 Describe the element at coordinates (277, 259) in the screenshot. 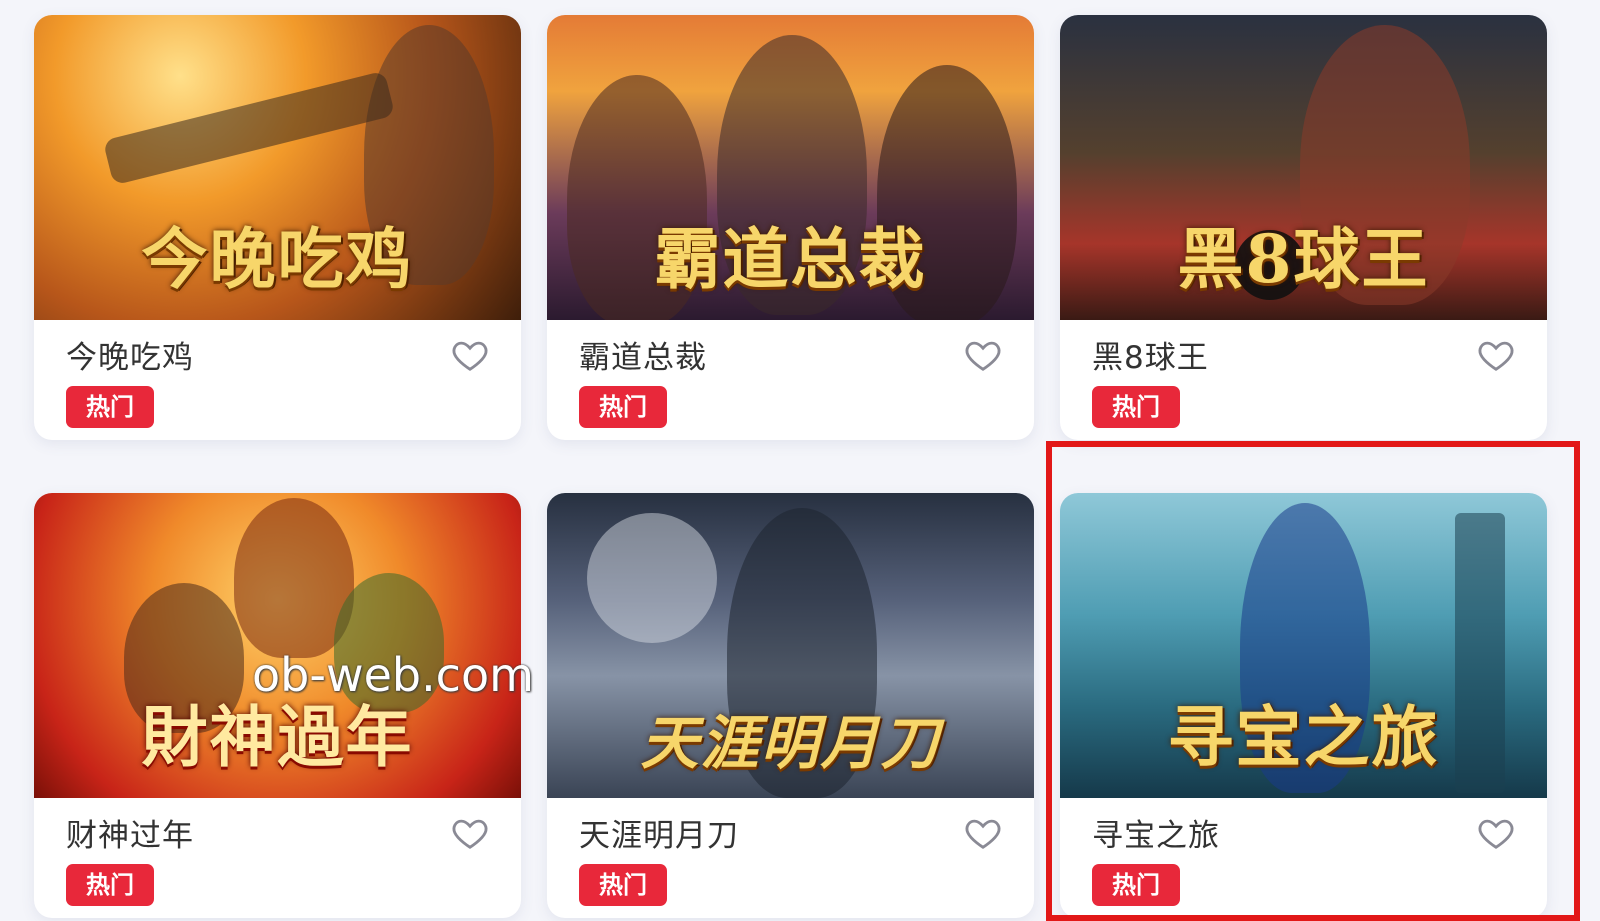

I see `cover-title: 今晚吃鸡` at that location.